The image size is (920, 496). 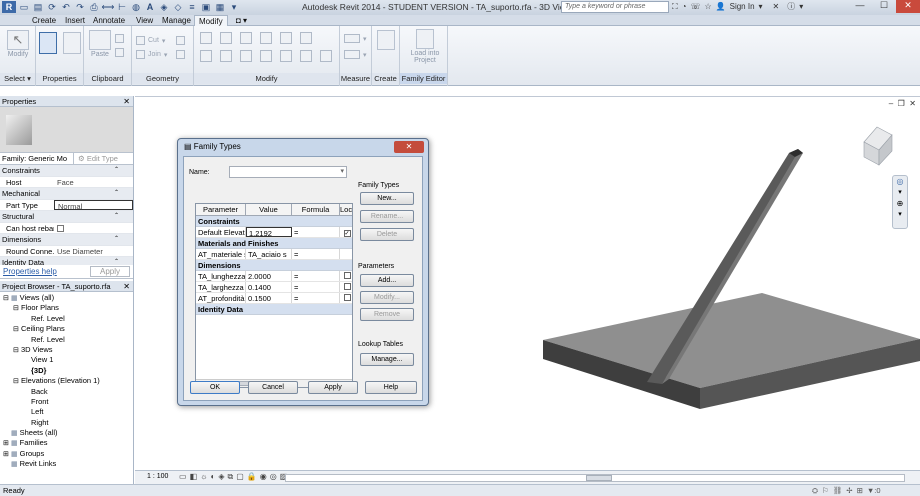 I want to click on tab-manage: Manage, so click(x=176, y=20).